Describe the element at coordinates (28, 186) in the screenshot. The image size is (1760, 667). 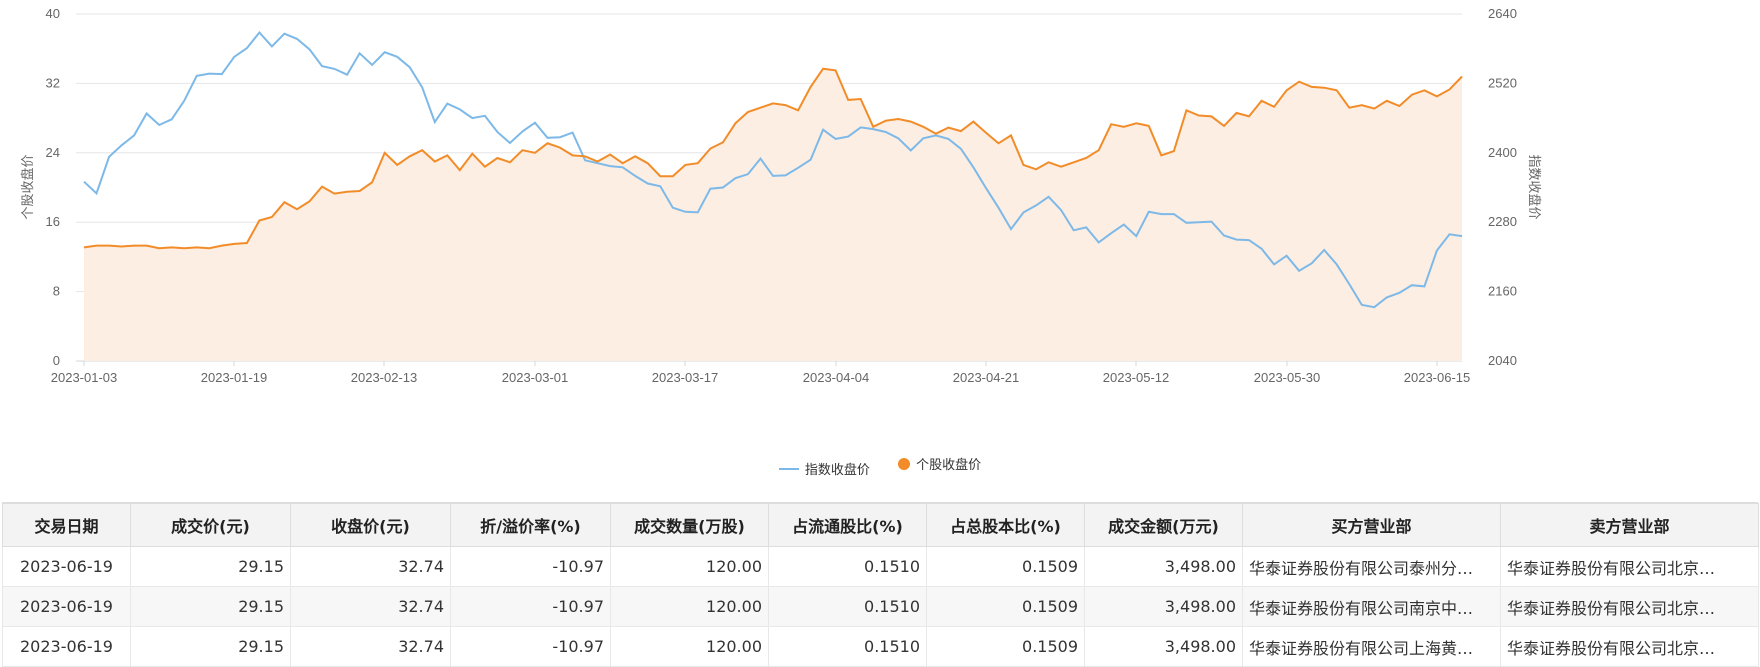
I see `y-left-axis-title: 个股收盘价` at that location.